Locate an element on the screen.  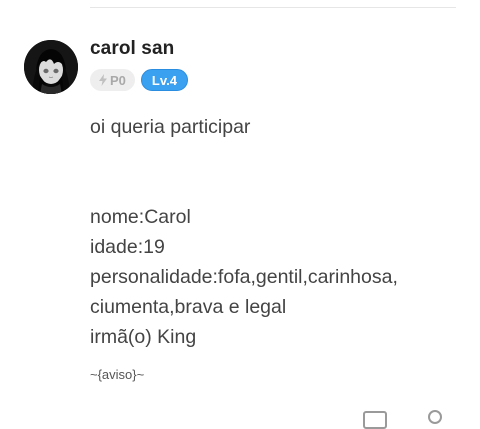
comment-actions is located at coordinates (420, 417).